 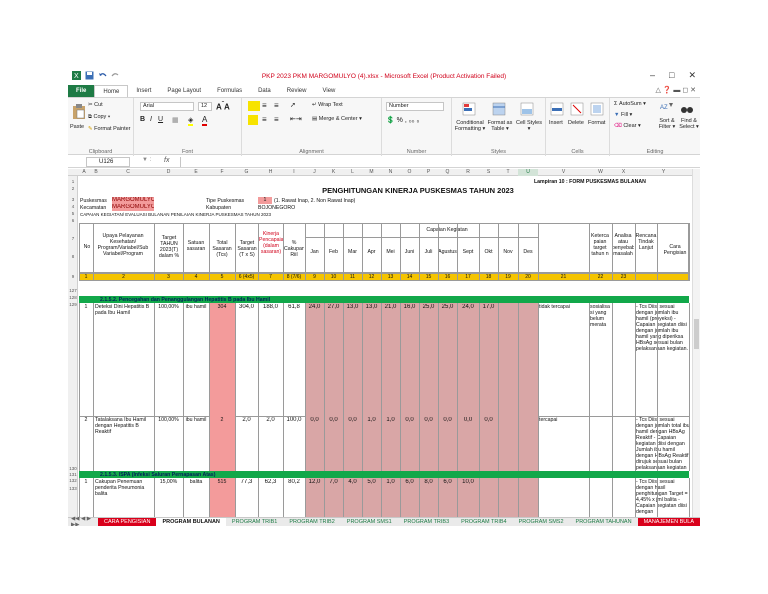 What do you see at coordinates (428, 307) in the screenshot?
I see `month-value: 25,0` at bounding box center [428, 307].